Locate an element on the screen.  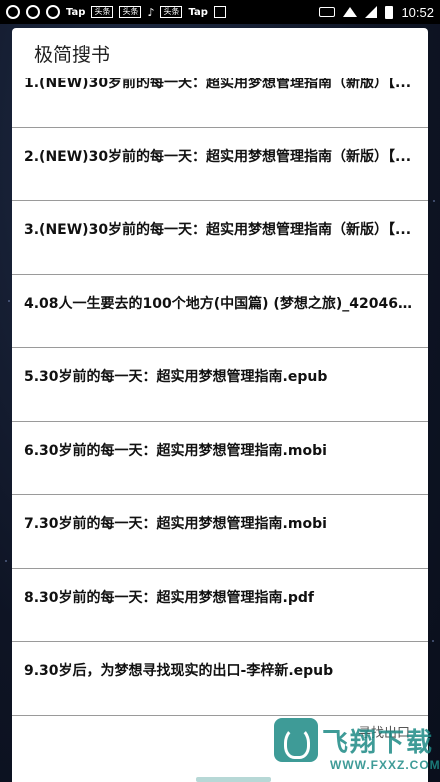
wifi-icon is located at coordinates (350, 12).